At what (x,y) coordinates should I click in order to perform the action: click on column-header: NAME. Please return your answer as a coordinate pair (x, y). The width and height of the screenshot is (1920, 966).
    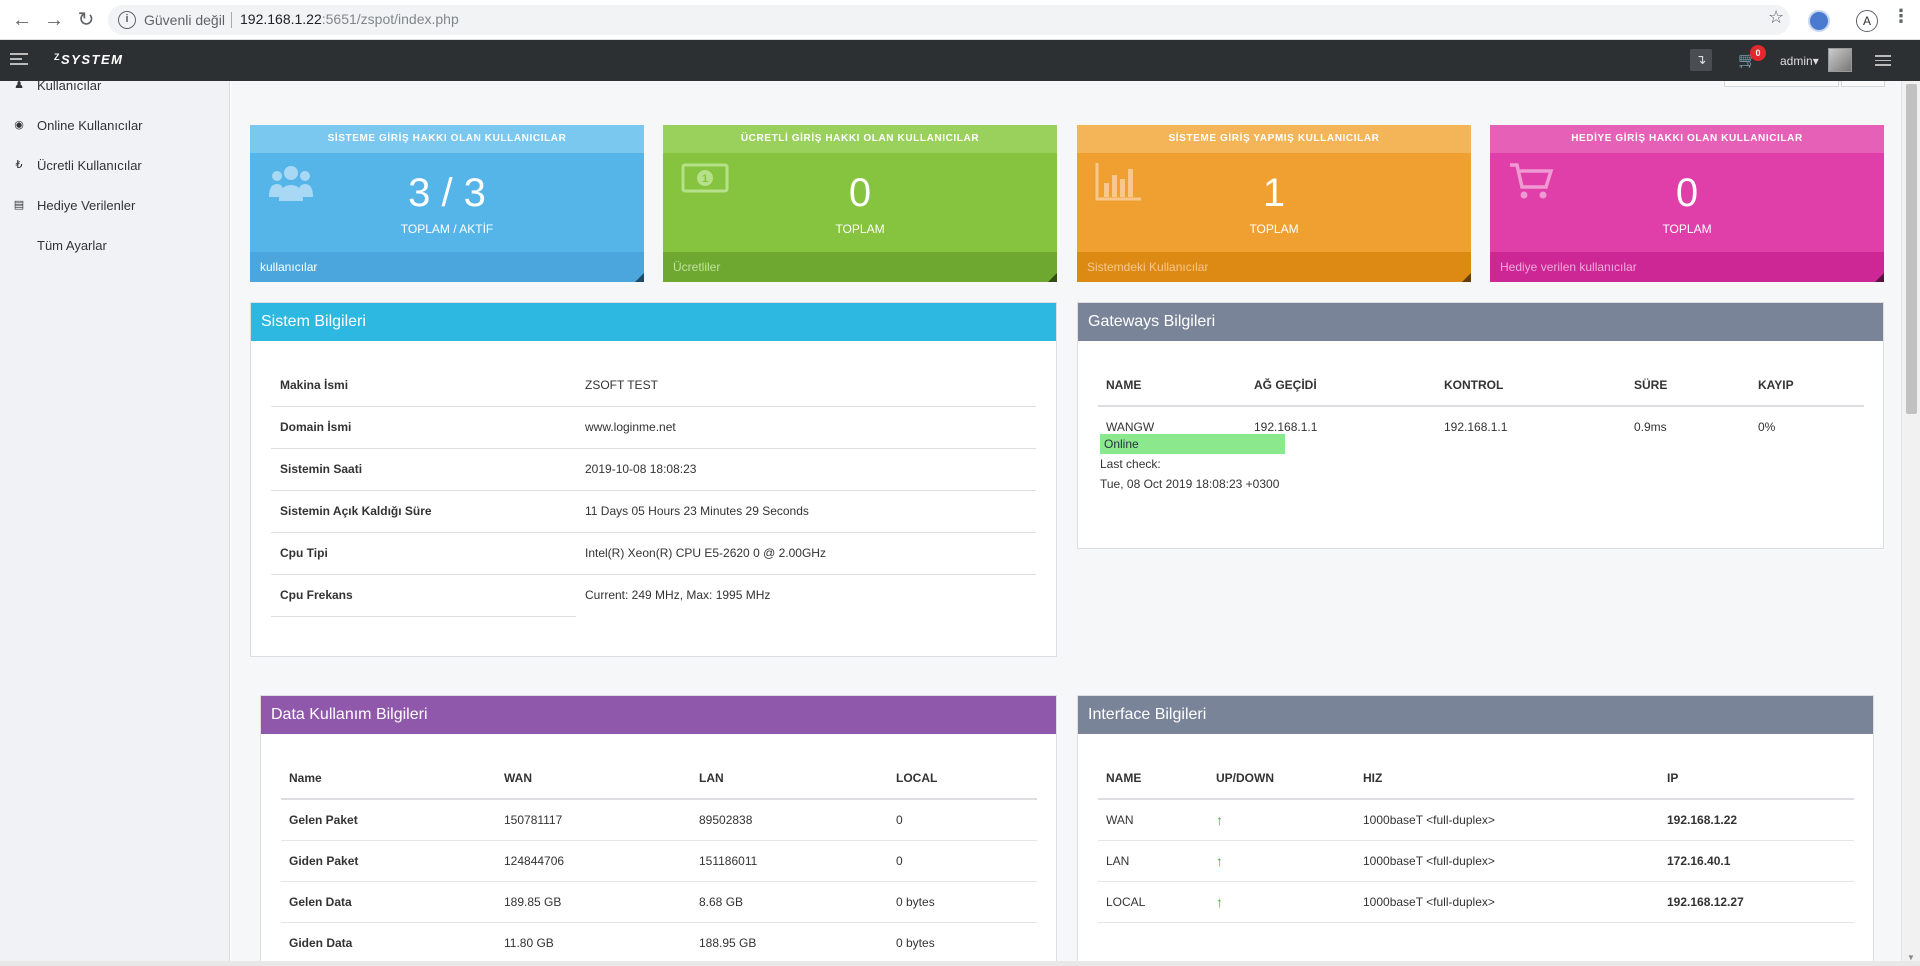
    Looking at the image, I should click on (1153, 778).